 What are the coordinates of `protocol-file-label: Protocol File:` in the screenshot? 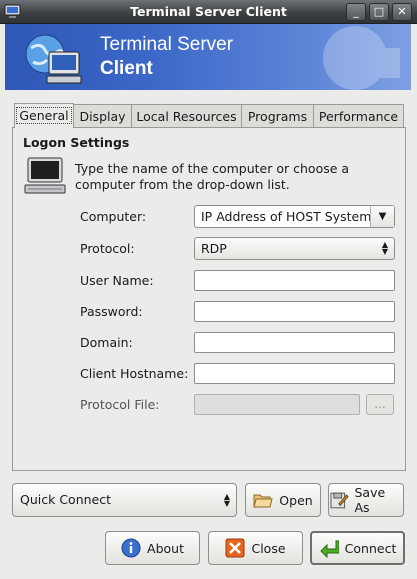 It's located at (120, 404).